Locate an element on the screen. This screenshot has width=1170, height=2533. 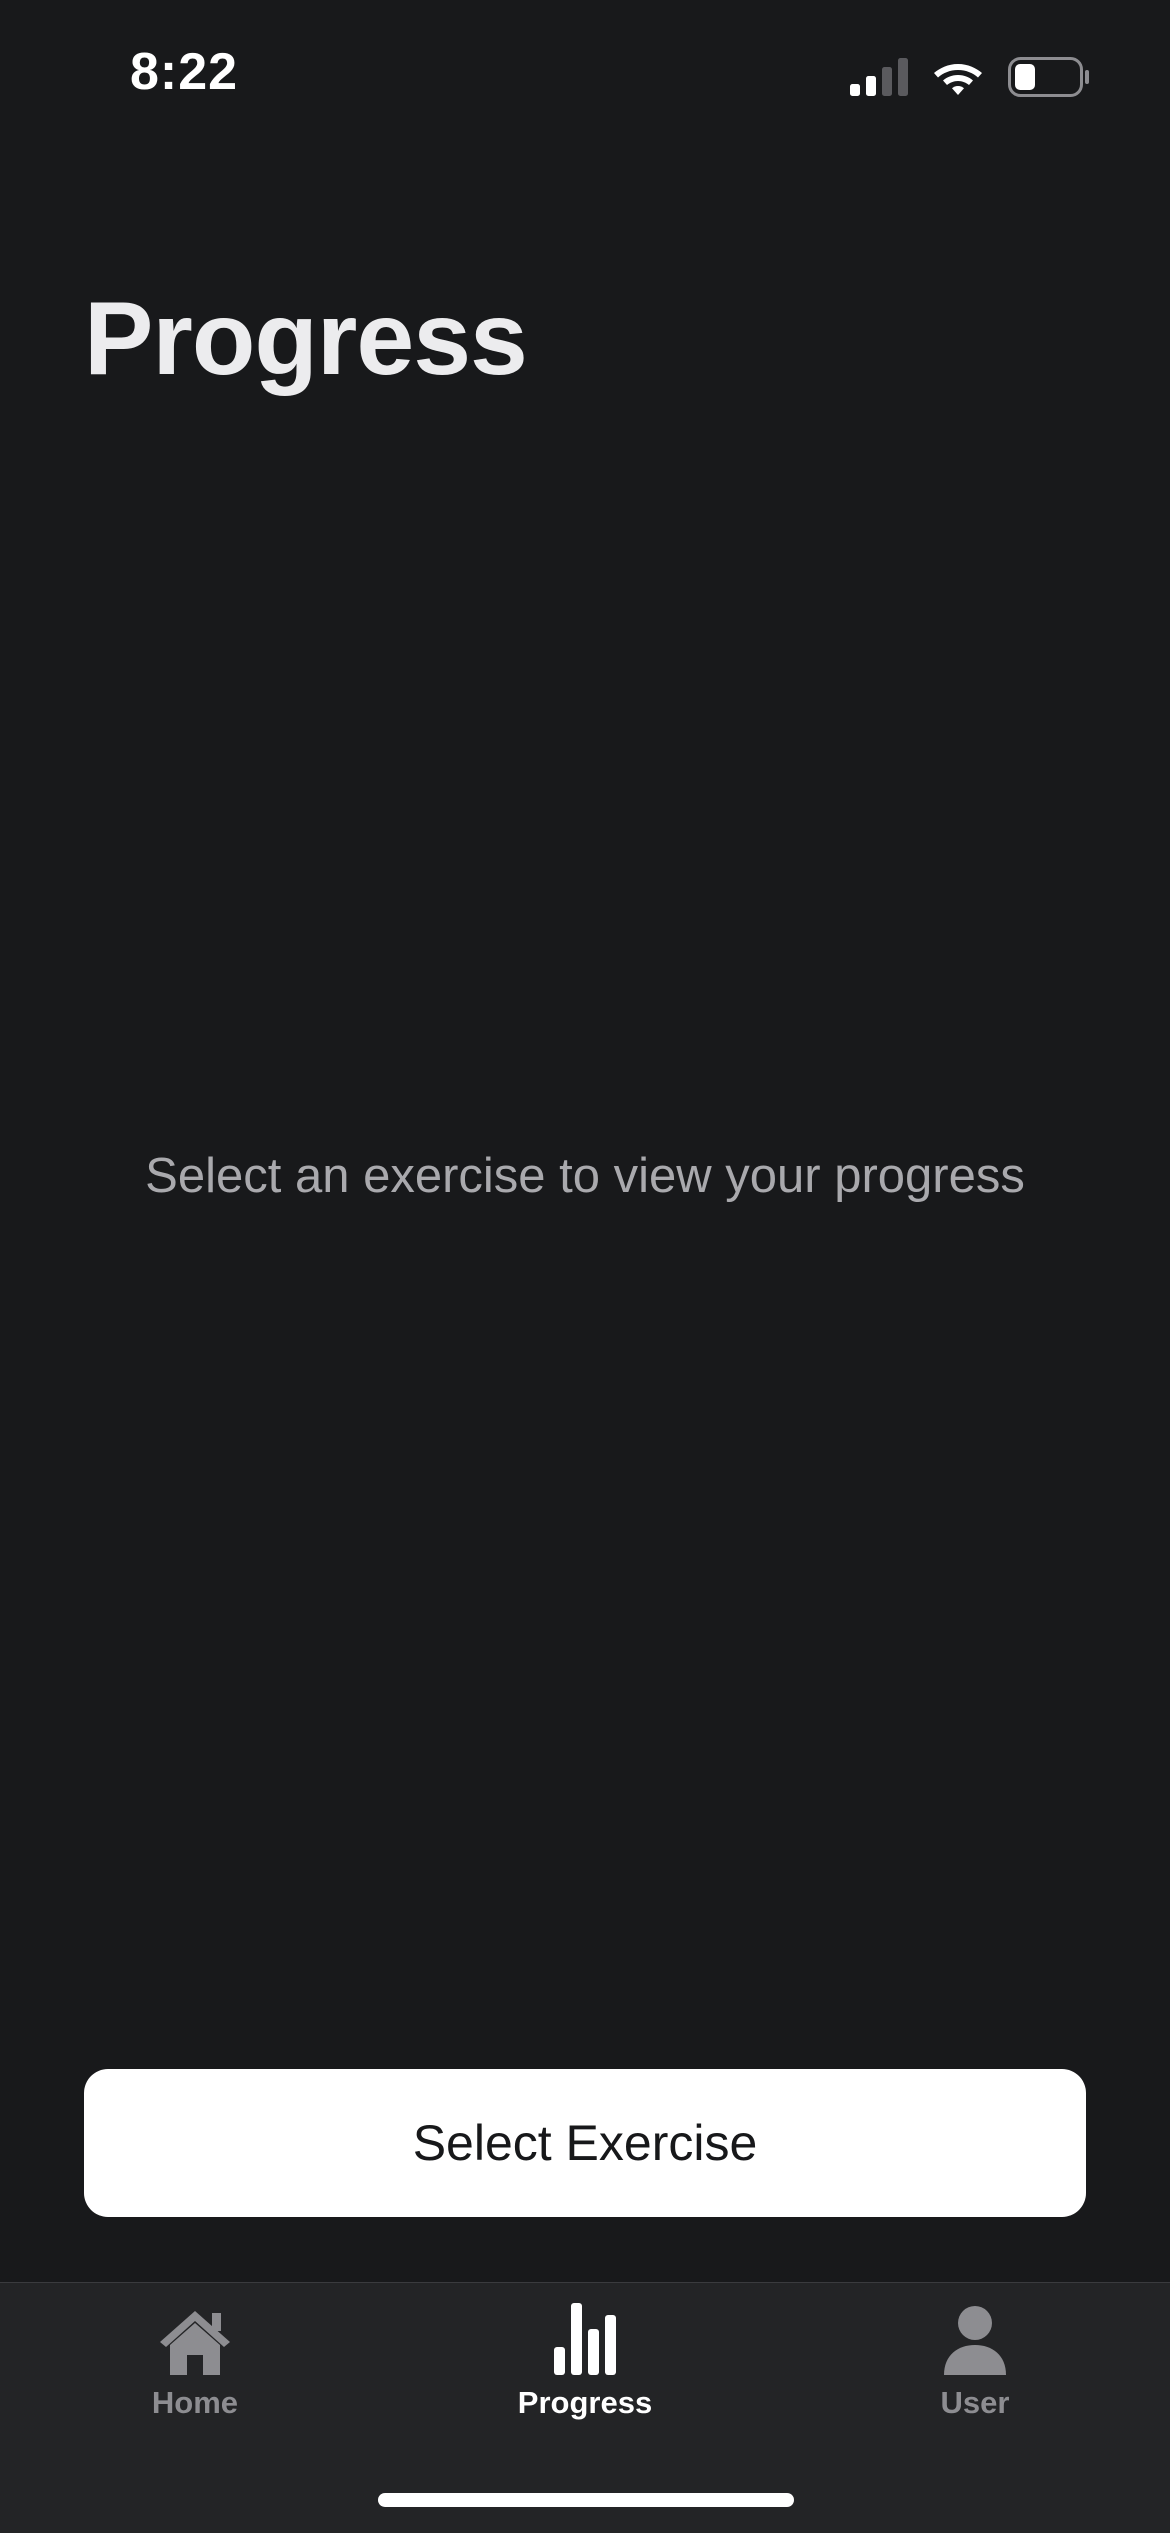
tab-progress: Progress is located at coordinates (585, 2363).